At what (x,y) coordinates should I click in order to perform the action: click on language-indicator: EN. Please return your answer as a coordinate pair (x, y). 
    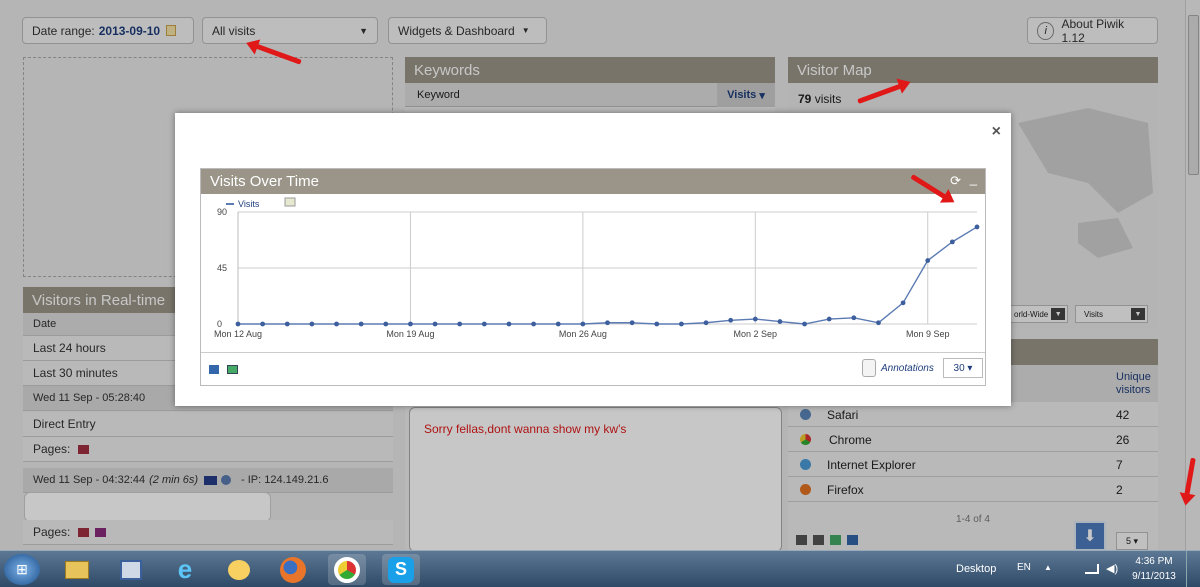
    Looking at the image, I should click on (1024, 567).